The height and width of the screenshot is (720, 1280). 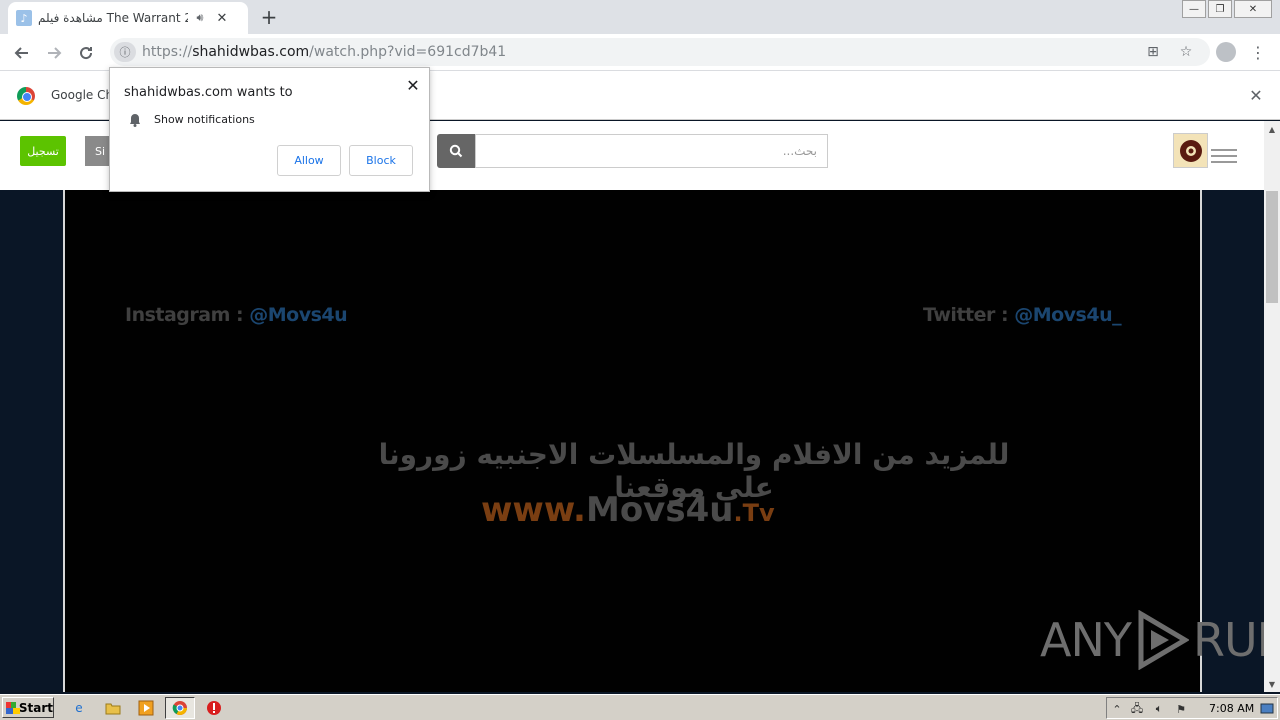 What do you see at coordinates (381, 160) in the screenshot?
I see `block-button: Block` at bounding box center [381, 160].